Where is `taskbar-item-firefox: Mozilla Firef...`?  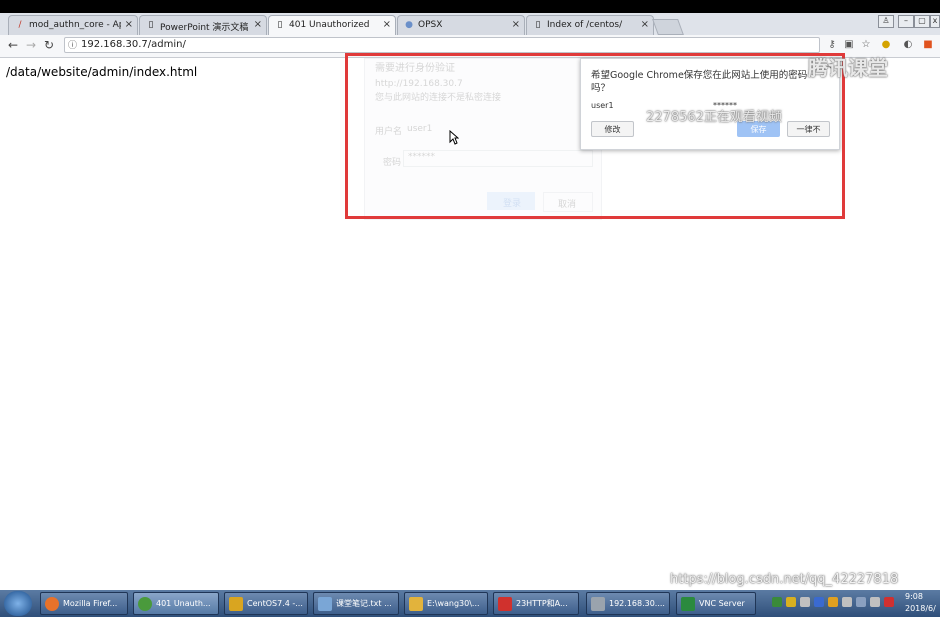
taskbar-item-firefox: Mozilla Firef... is located at coordinates (84, 603).